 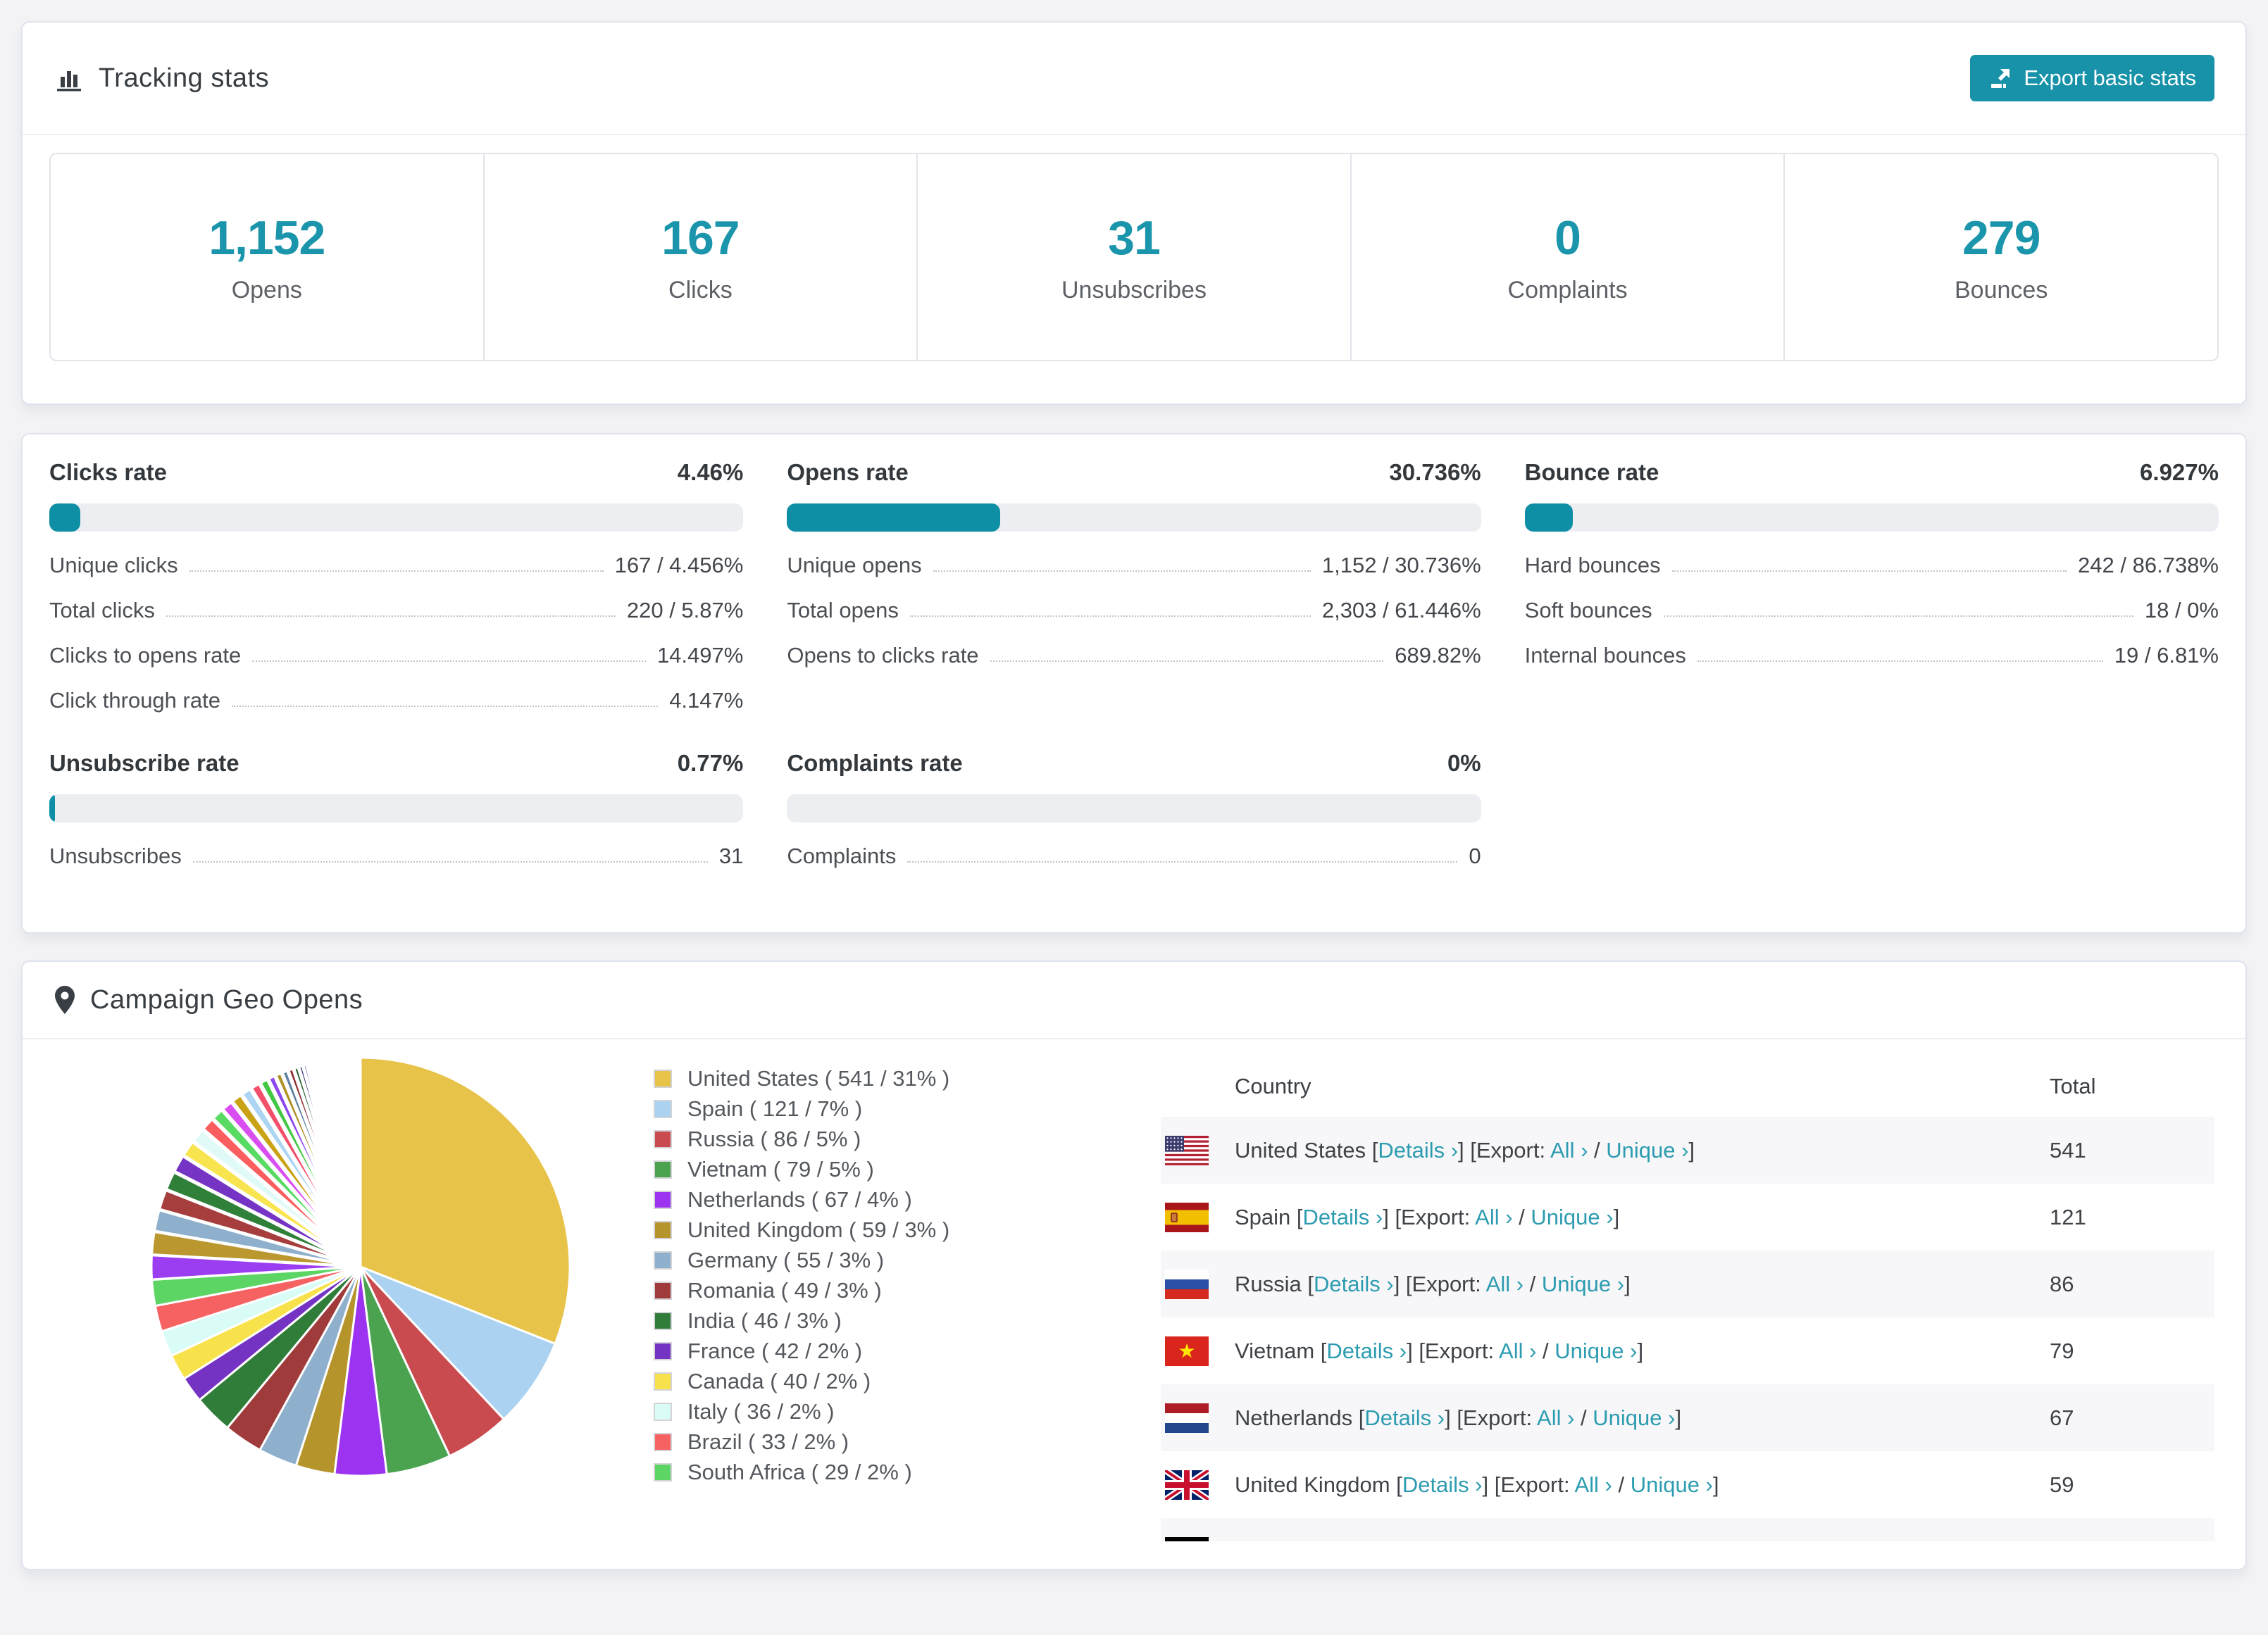 I want to click on stat-value-clicks: 167, so click(x=701, y=238).